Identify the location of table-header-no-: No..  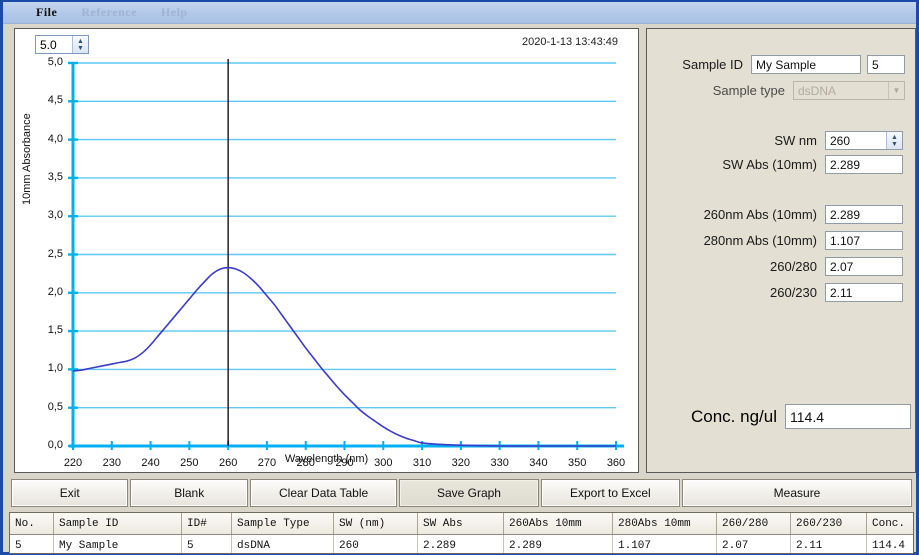
(32, 524).